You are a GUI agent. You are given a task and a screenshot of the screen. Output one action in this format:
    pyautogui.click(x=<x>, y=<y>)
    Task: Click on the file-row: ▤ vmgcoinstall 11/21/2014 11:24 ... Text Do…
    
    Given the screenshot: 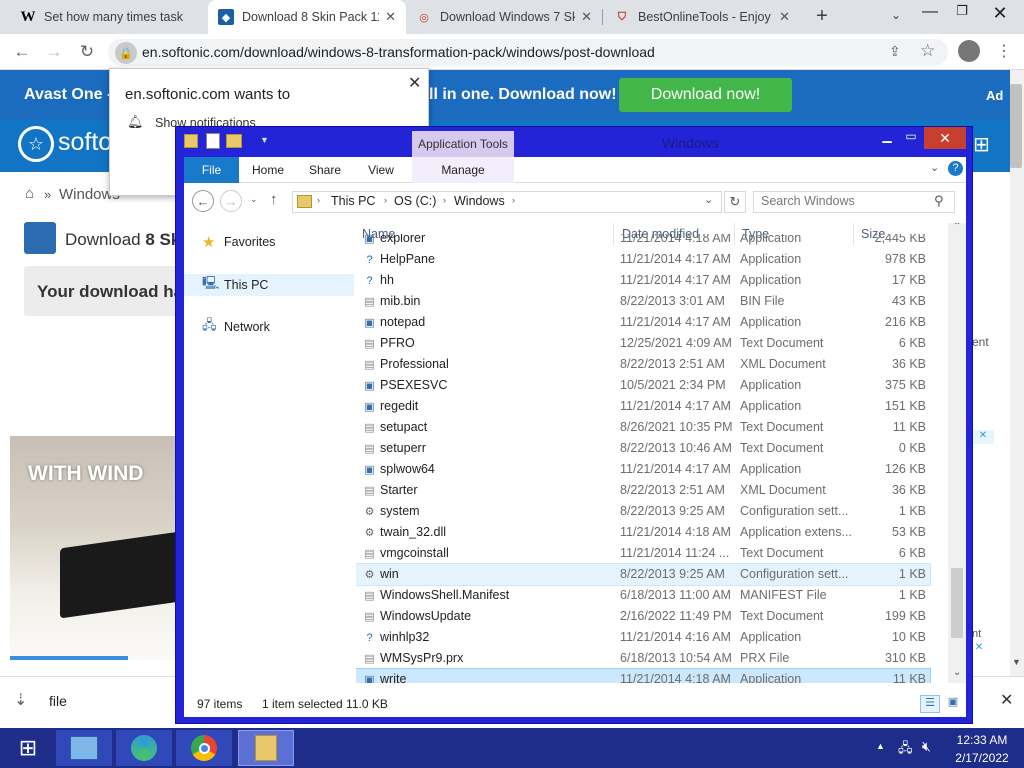 What is the action you would take?
    pyautogui.click(x=643, y=553)
    